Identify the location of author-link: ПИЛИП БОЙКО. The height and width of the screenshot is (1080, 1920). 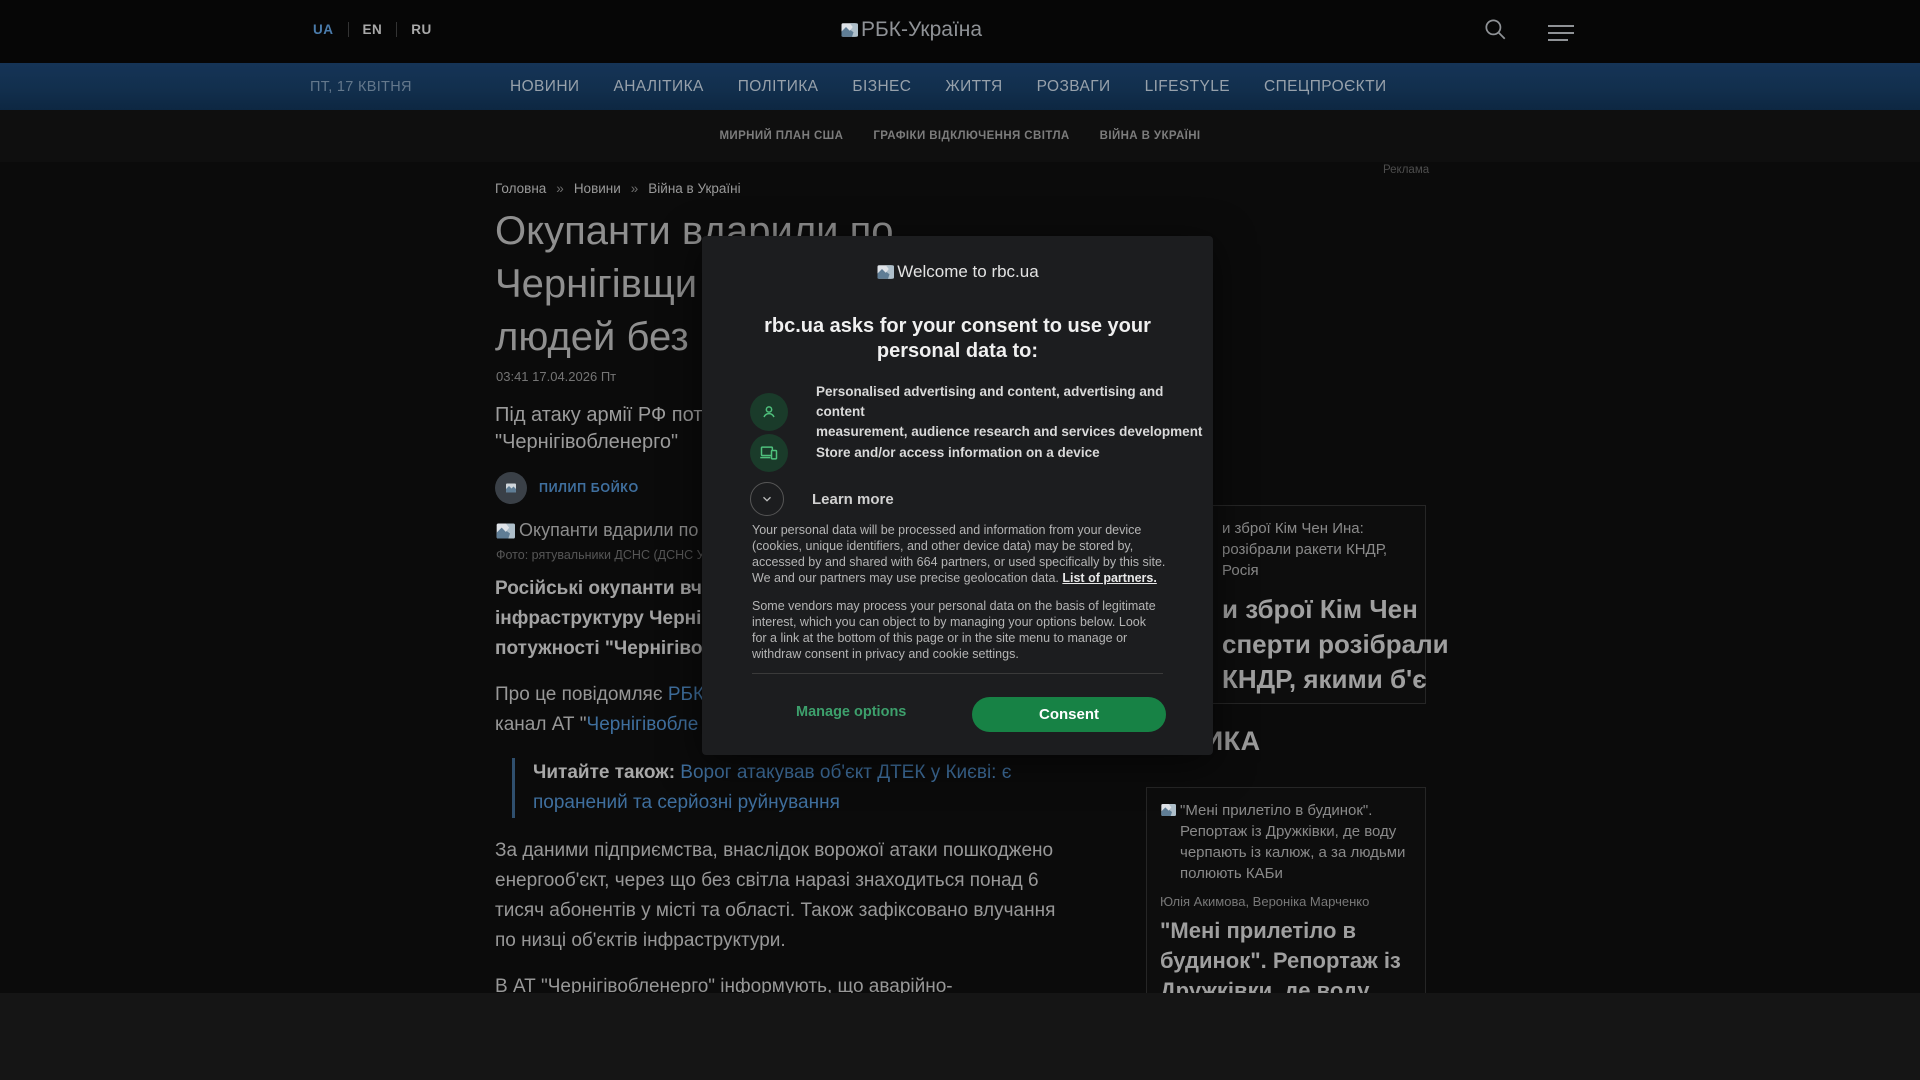
(589, 488).